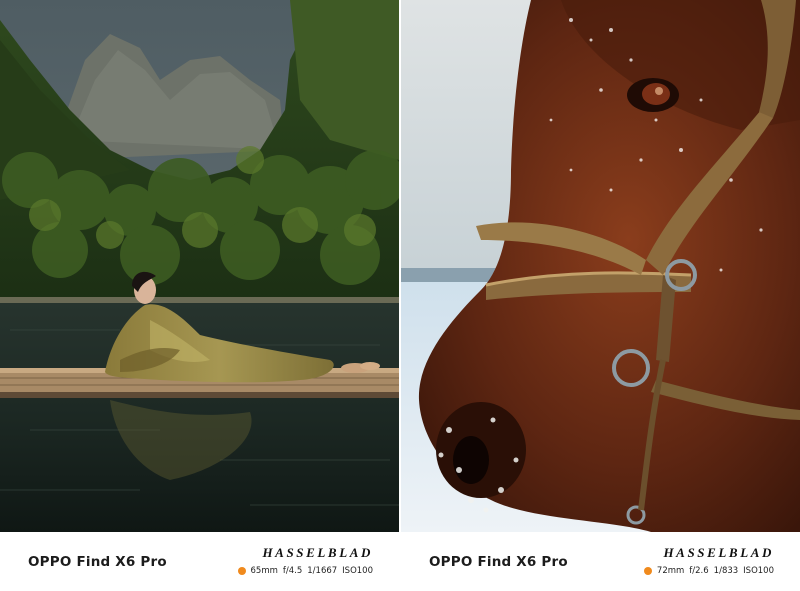  What do you see at coordinates (292, 571) in the screenshot?
I see `aperture: f/4.5` at bounding box center [292, 571].